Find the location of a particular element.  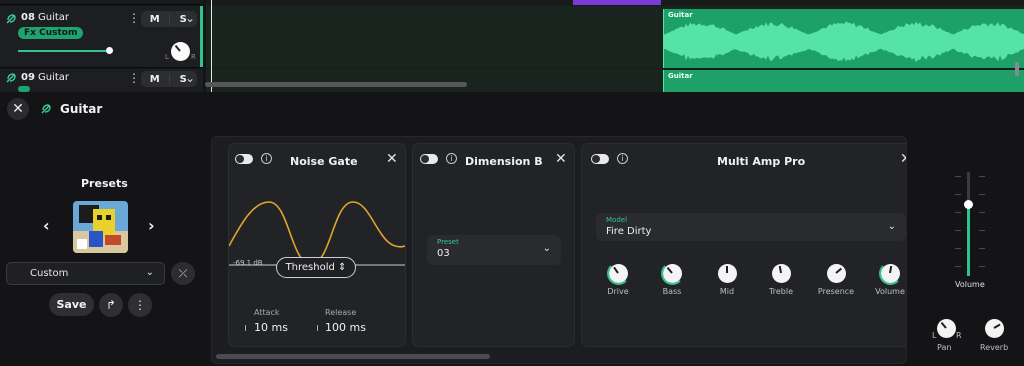

track-header-08: 08 Guitar ⋮ M S ⌄ Fx Custom L R is located at coordinates (101, 37).